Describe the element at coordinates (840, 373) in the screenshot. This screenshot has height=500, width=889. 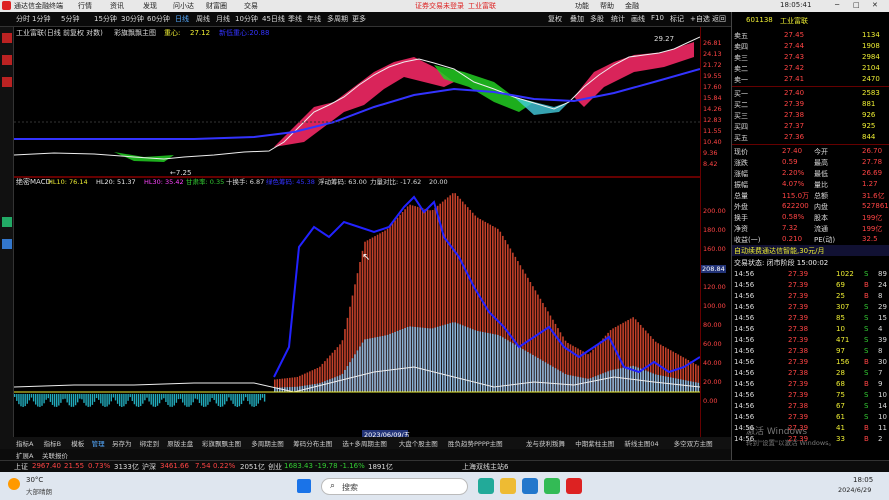
I see `tick-volume: 28` at that location.